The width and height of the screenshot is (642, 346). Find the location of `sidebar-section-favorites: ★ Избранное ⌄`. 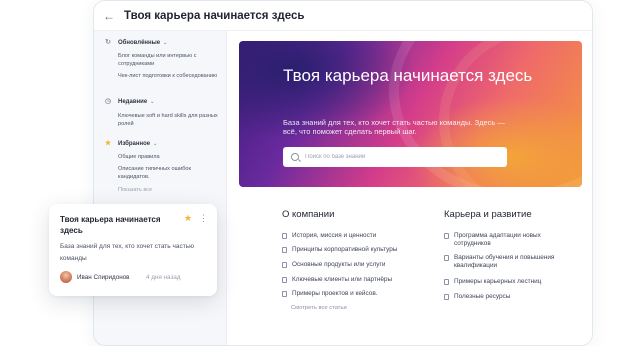

sidebar-section-favorites: ★ Избранное ⌄ is located at coordinates (130, 144).